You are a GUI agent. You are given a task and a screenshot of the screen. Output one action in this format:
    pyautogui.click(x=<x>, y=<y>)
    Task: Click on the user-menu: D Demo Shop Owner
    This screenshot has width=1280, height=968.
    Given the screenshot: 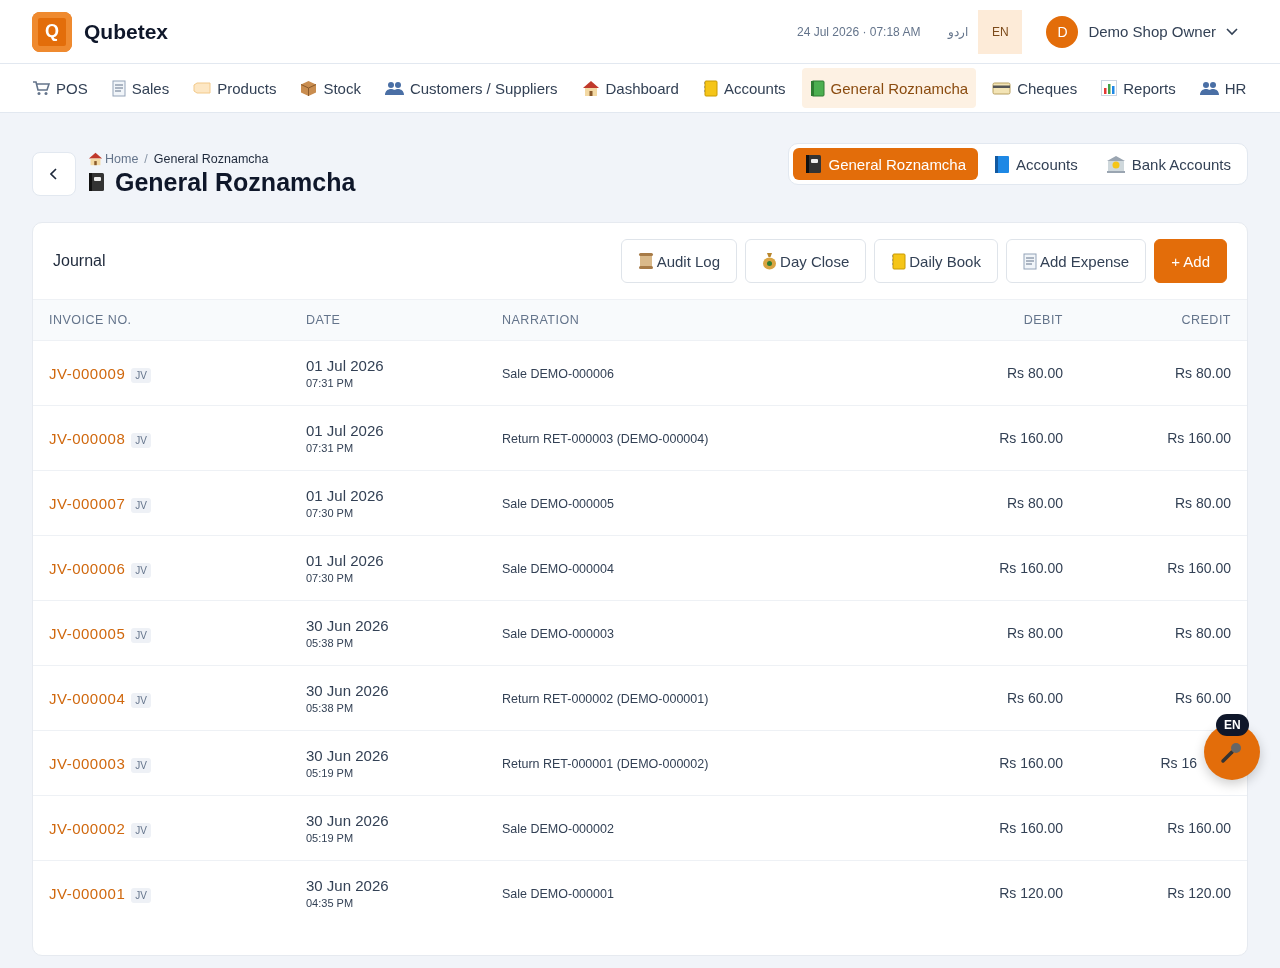 What is the action you would take?
    pyautogui.click(x=1142, y=31)
    